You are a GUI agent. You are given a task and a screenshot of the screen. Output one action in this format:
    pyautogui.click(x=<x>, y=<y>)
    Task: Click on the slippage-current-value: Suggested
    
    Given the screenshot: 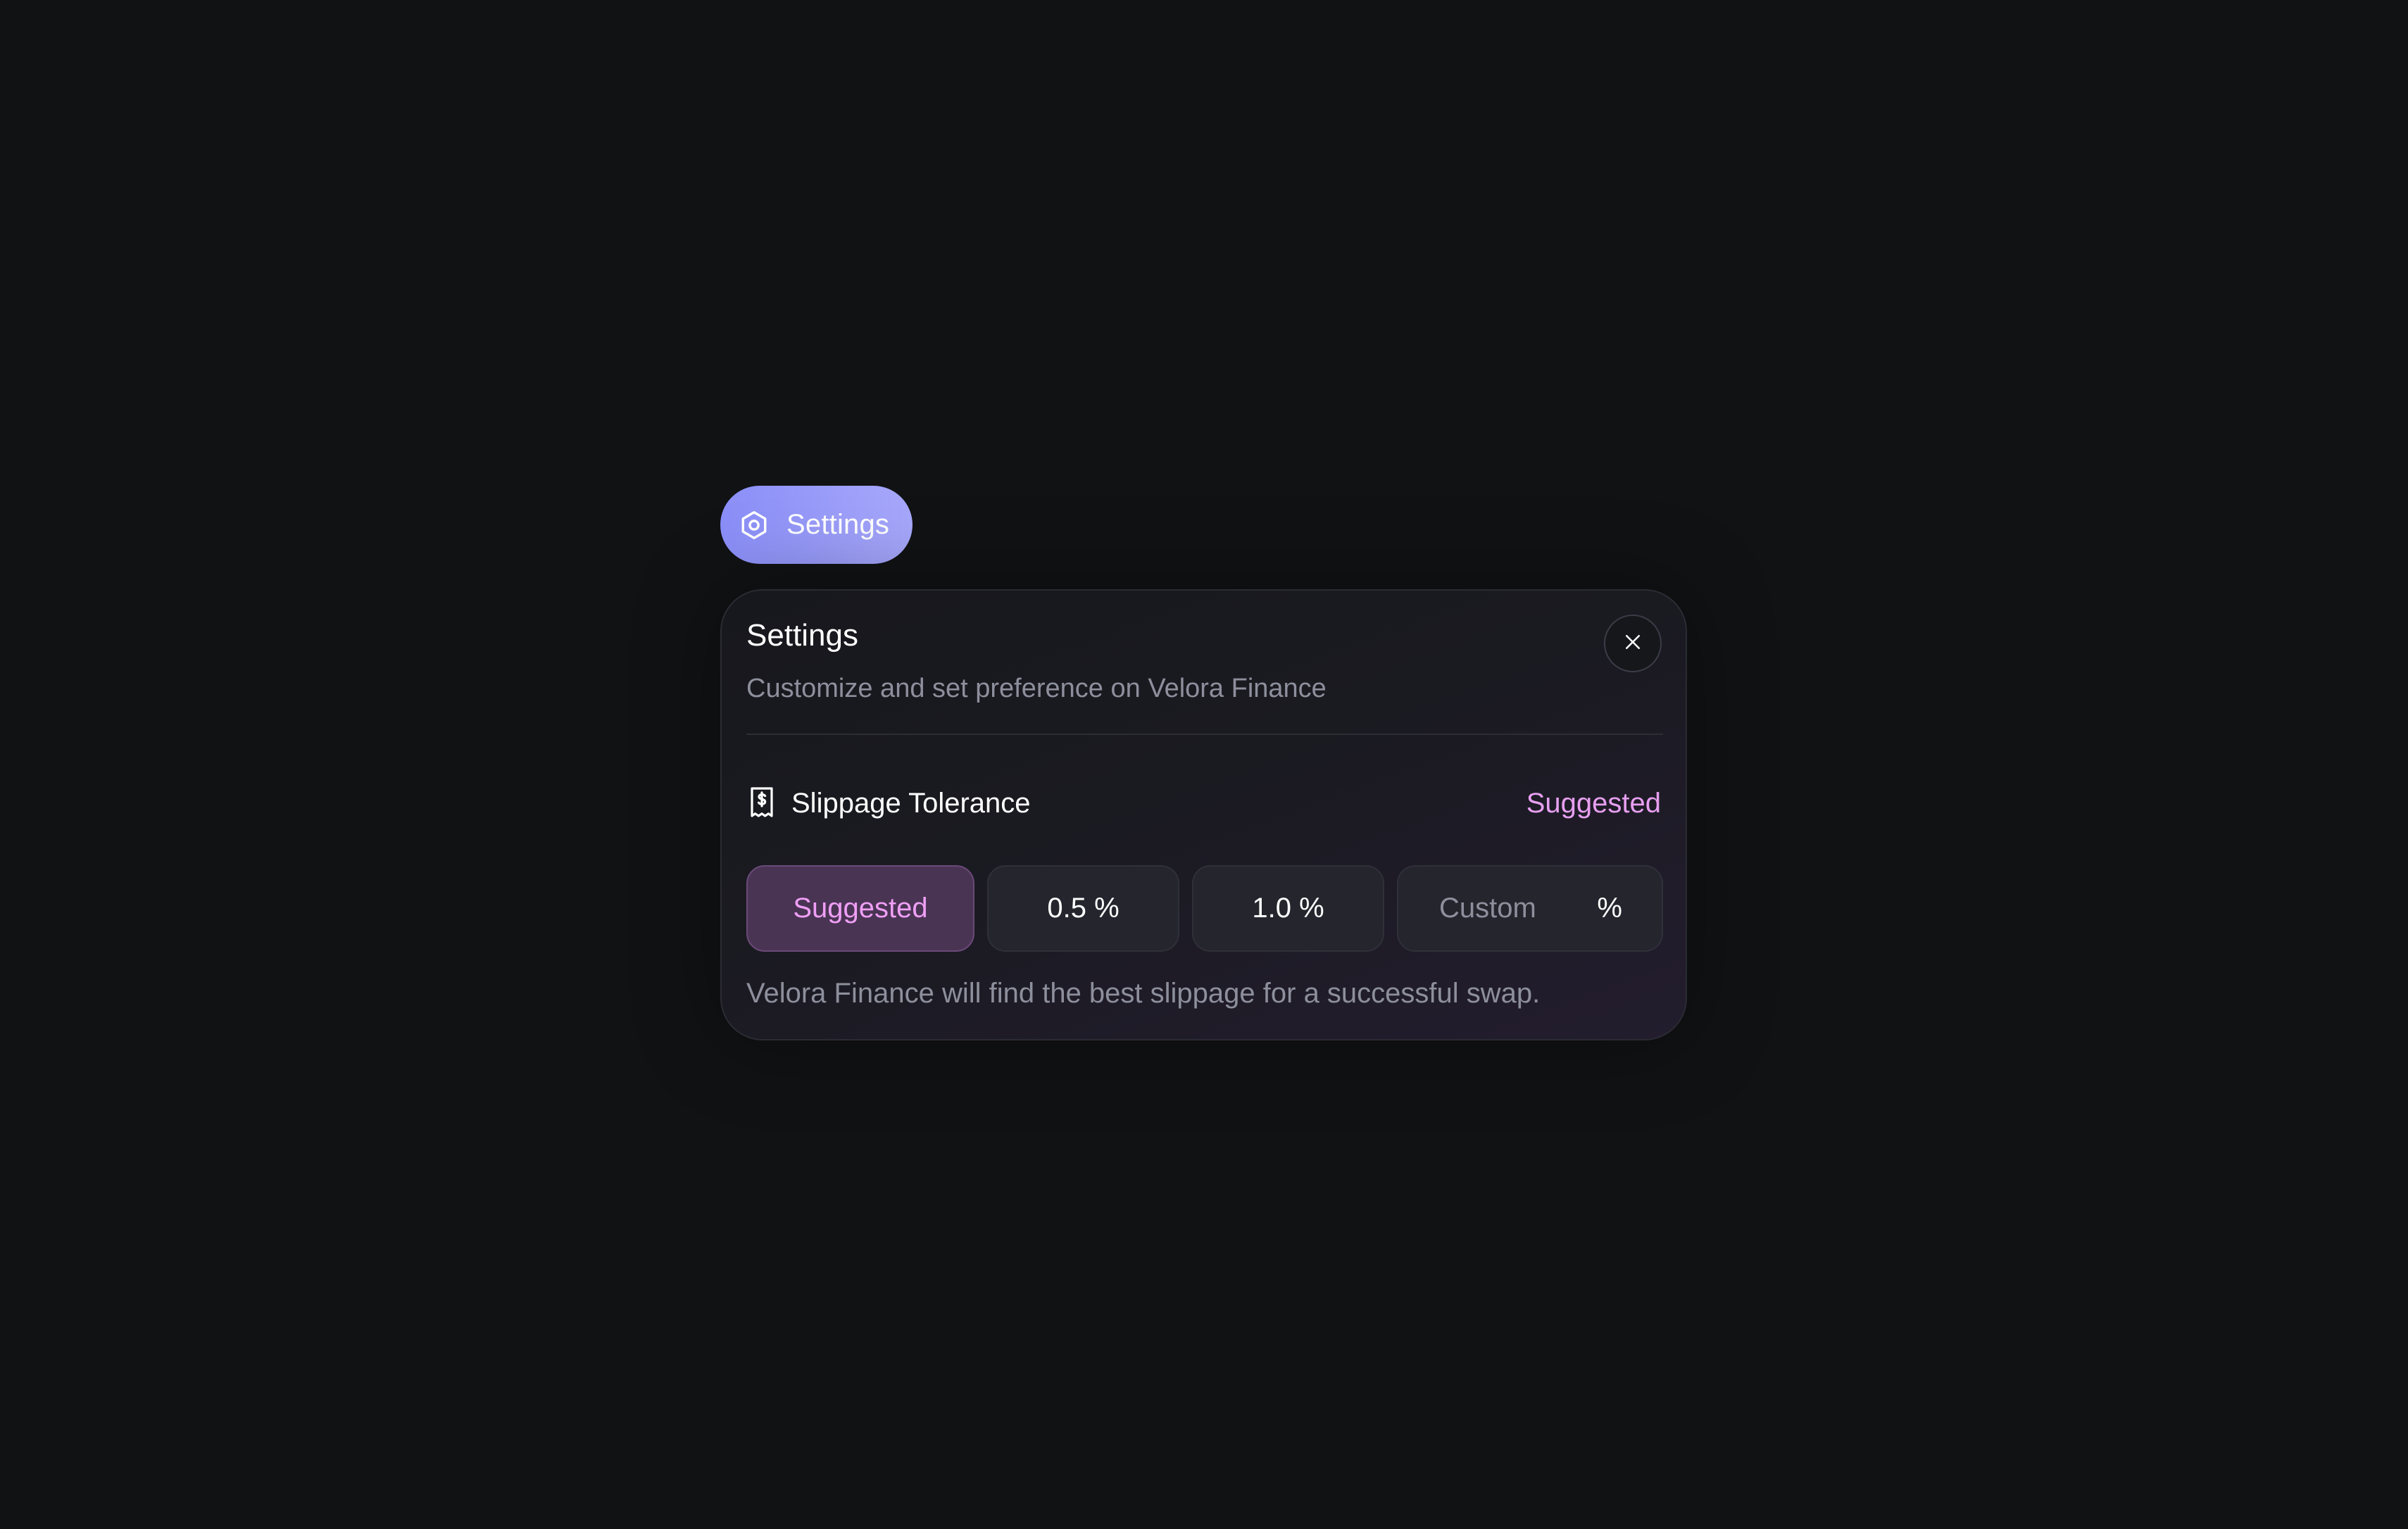 What is the action you would take?
    pyautogui.click(x=1593, y=803)
    